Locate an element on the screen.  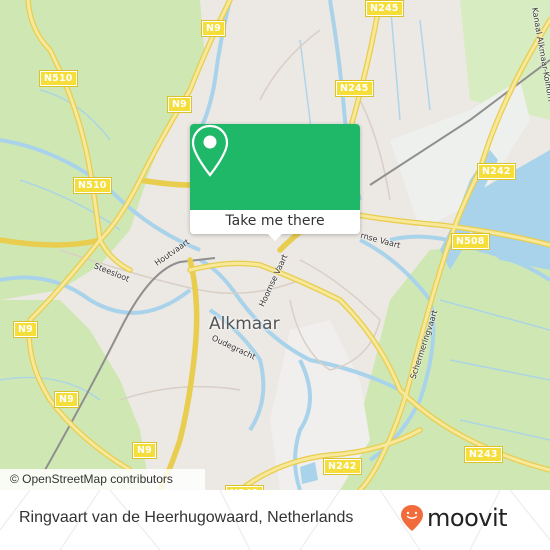
map-attribution: © OpenStreetMap contributors is located at coordinates (102, 479).